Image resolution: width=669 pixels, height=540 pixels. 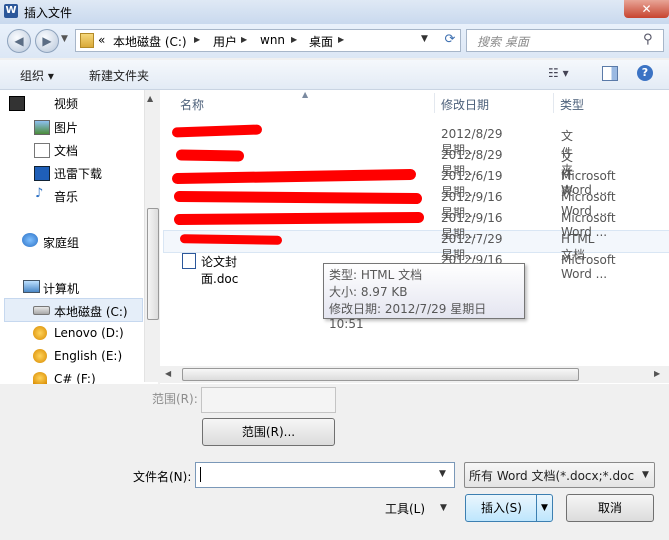 I want to click on breadcrumb-user: wnn, so click(x=272, y=40).